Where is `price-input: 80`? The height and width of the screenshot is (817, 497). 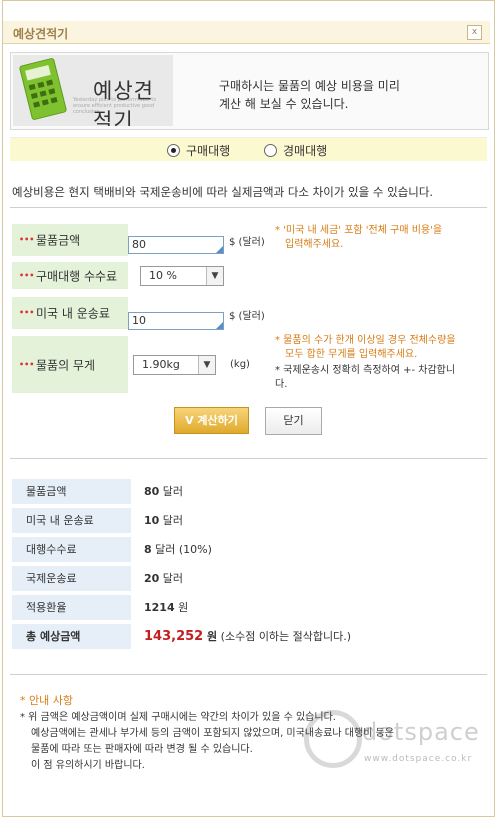 price-input: 80 is located at coordinates (176, 245).